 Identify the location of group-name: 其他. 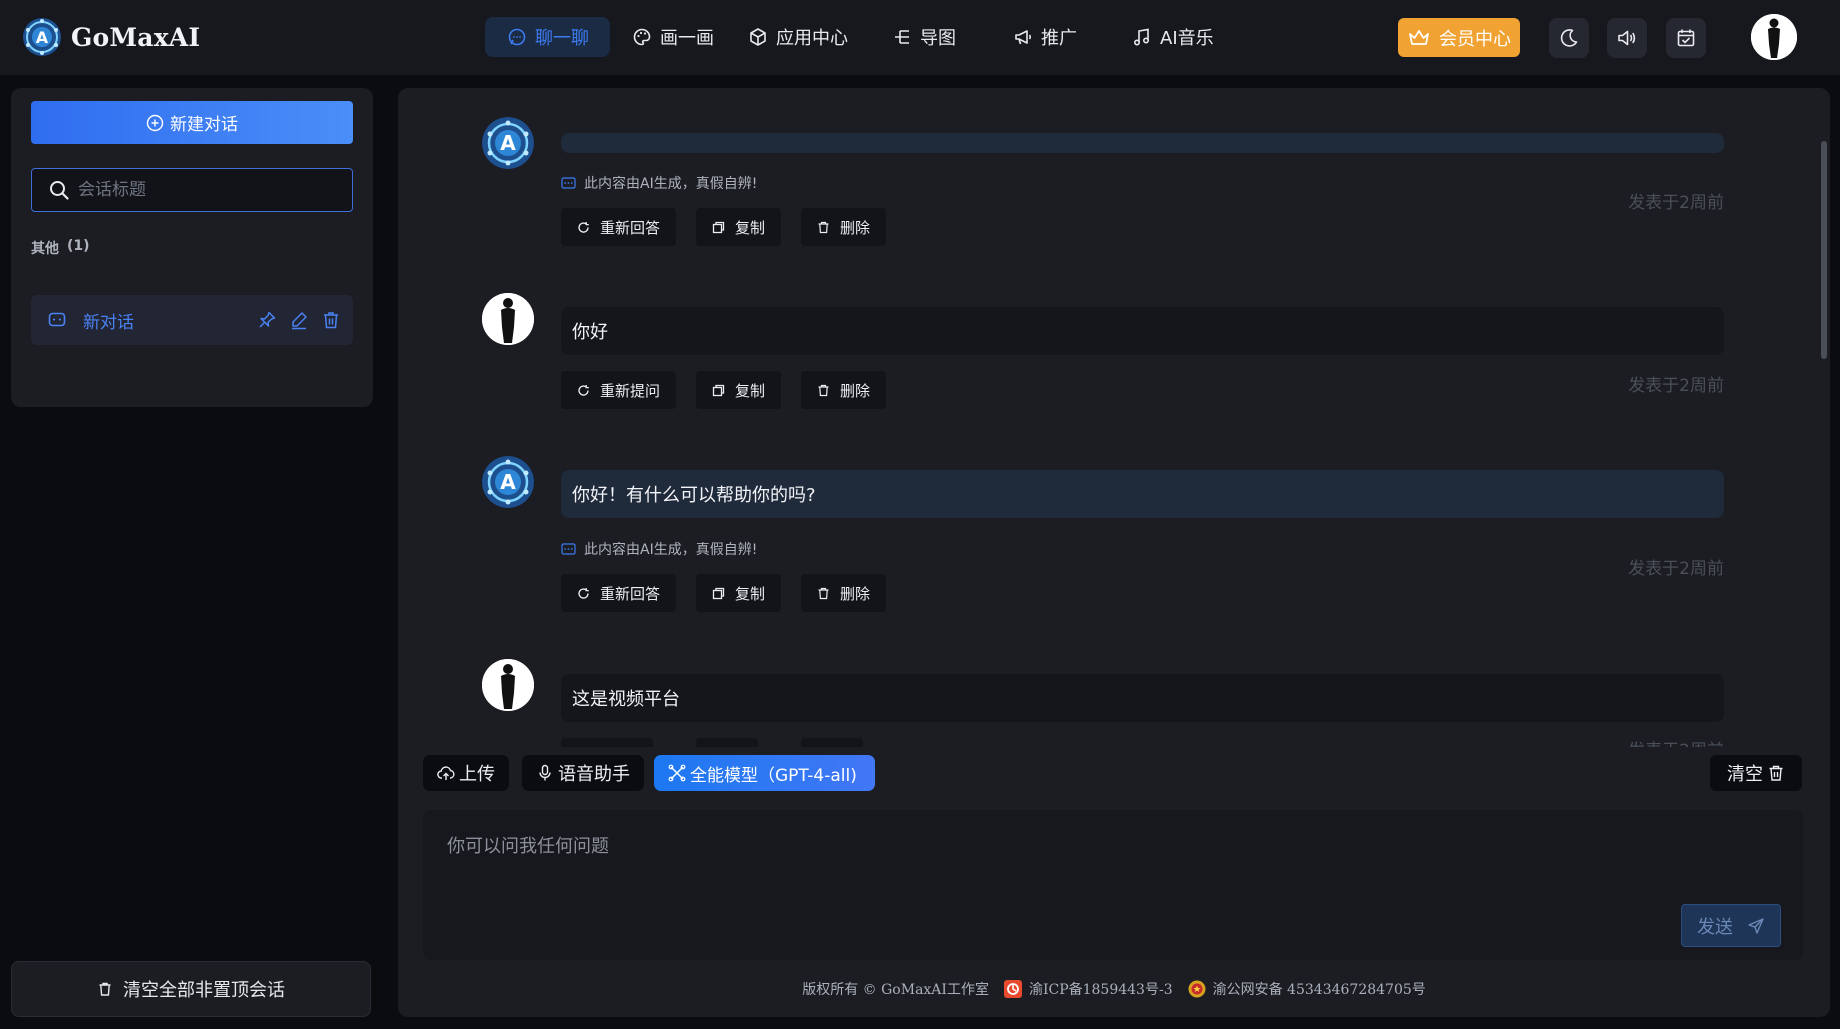
(45, 249).